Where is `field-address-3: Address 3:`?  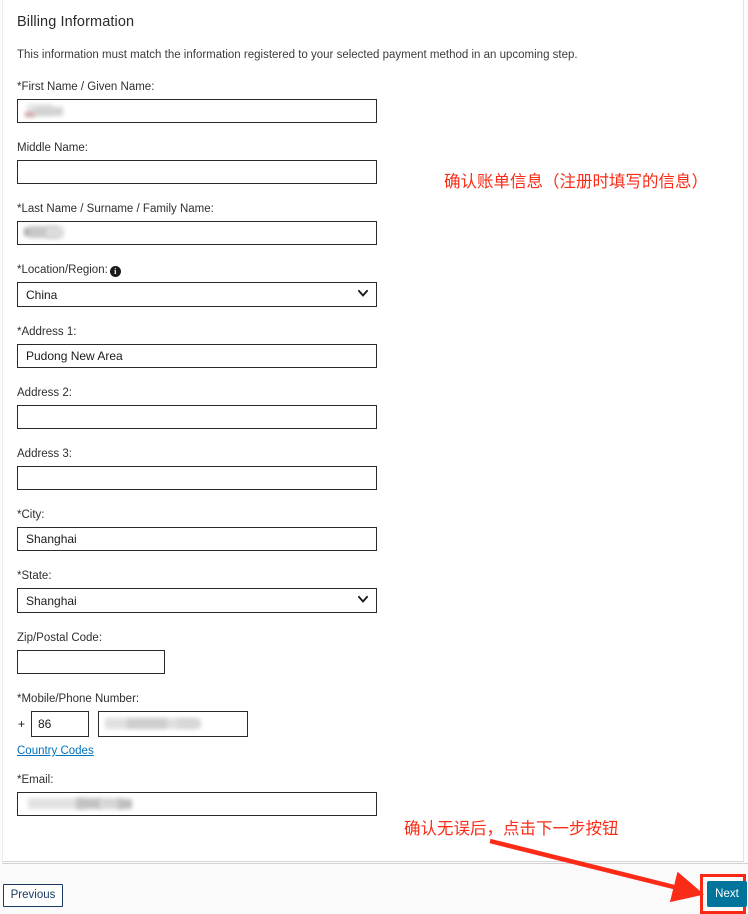 field-address-3: Address 3: is located at coordinates (373, 468).